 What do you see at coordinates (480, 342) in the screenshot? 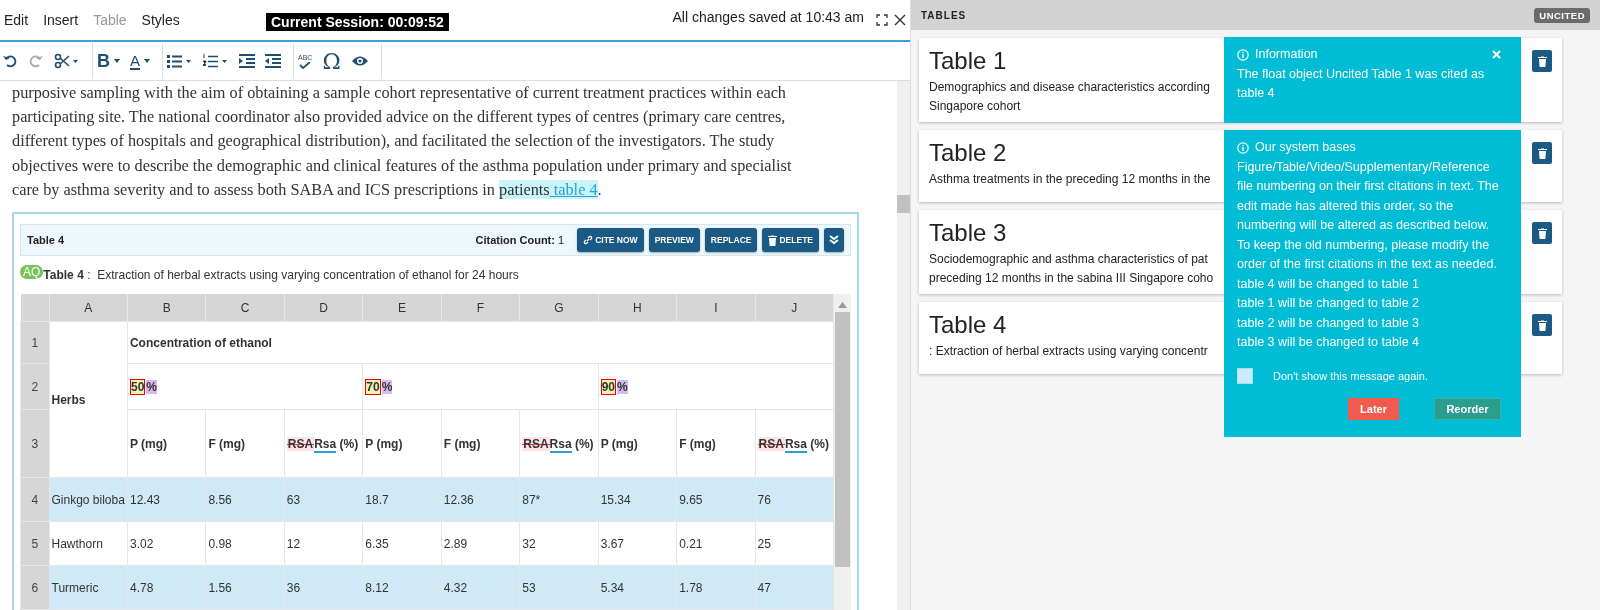
I see `table-cell: Concentration of ethanol` at bounding box center [480, 342].